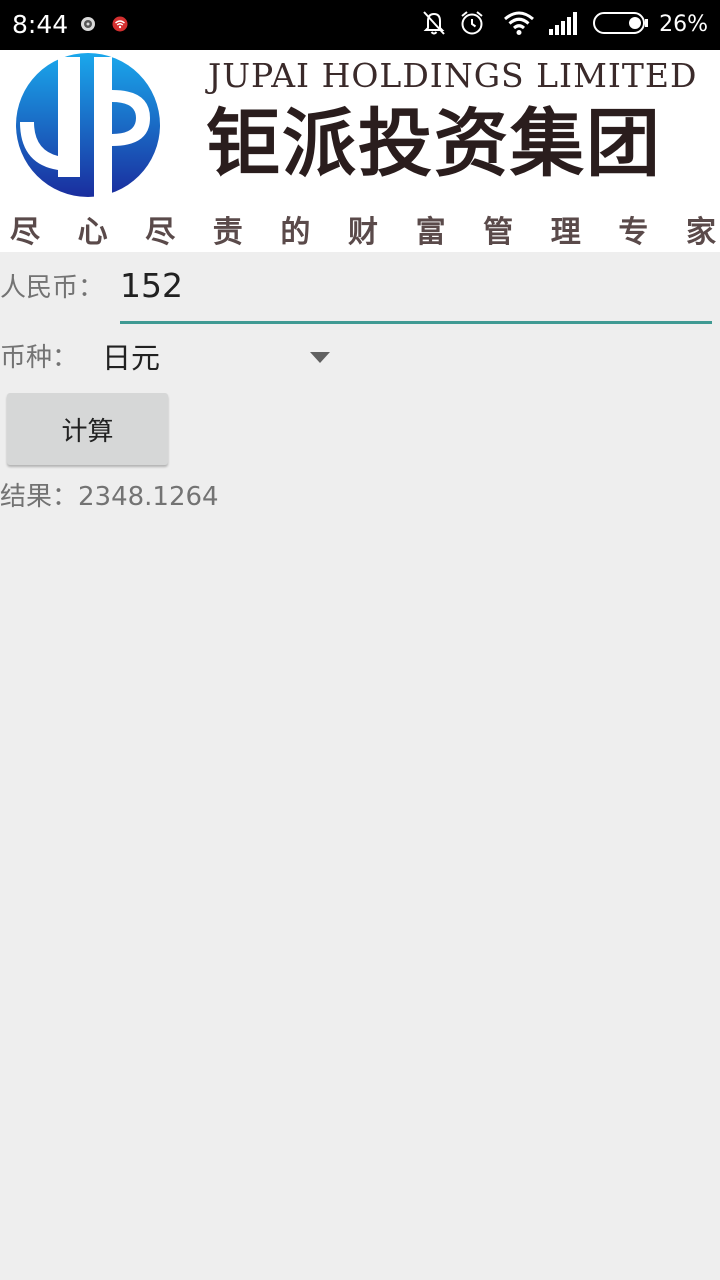 Image resolution: width=720 pixels, height=1280 pixels. I want to click on battery-percent: 26%, so click(683, 24).